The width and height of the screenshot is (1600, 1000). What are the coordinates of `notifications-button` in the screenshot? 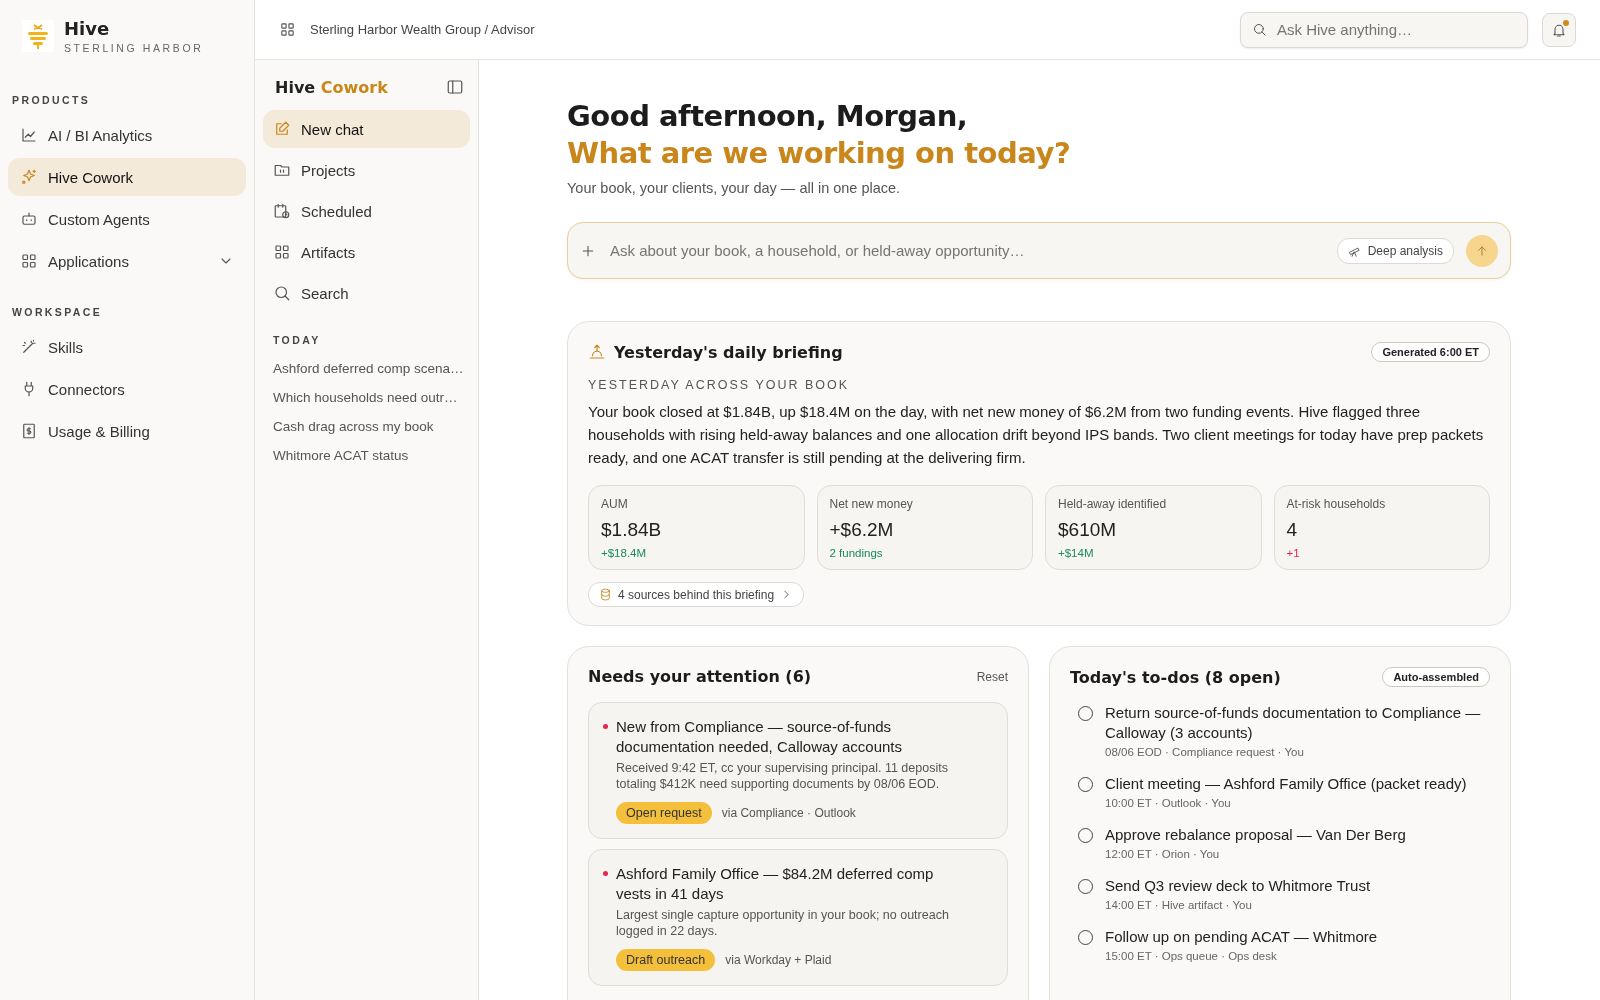 It's located at (1559, 29).